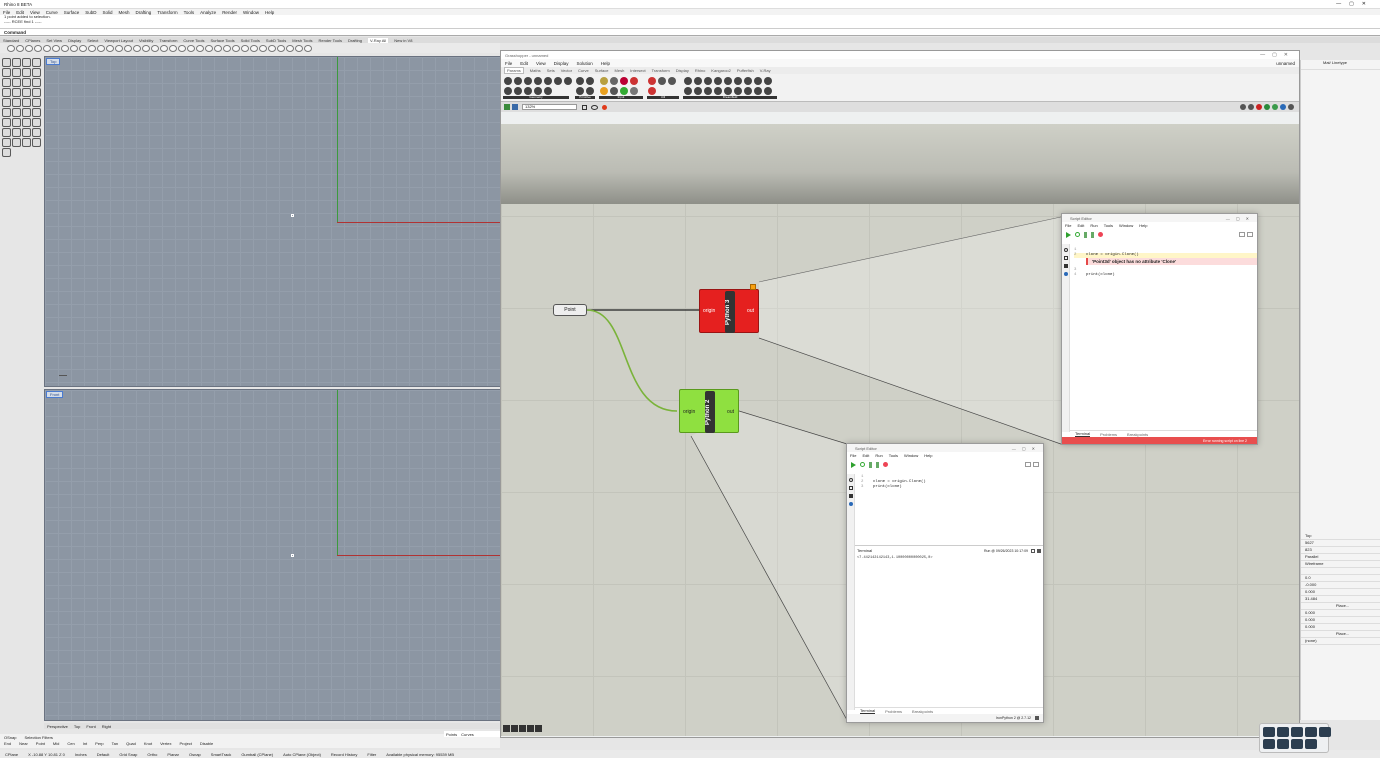 This screenshot has width=1380, height=758. Describe the element at coordinates (36, 72) in the screenshot. I see `rectangle-icon` at that location.